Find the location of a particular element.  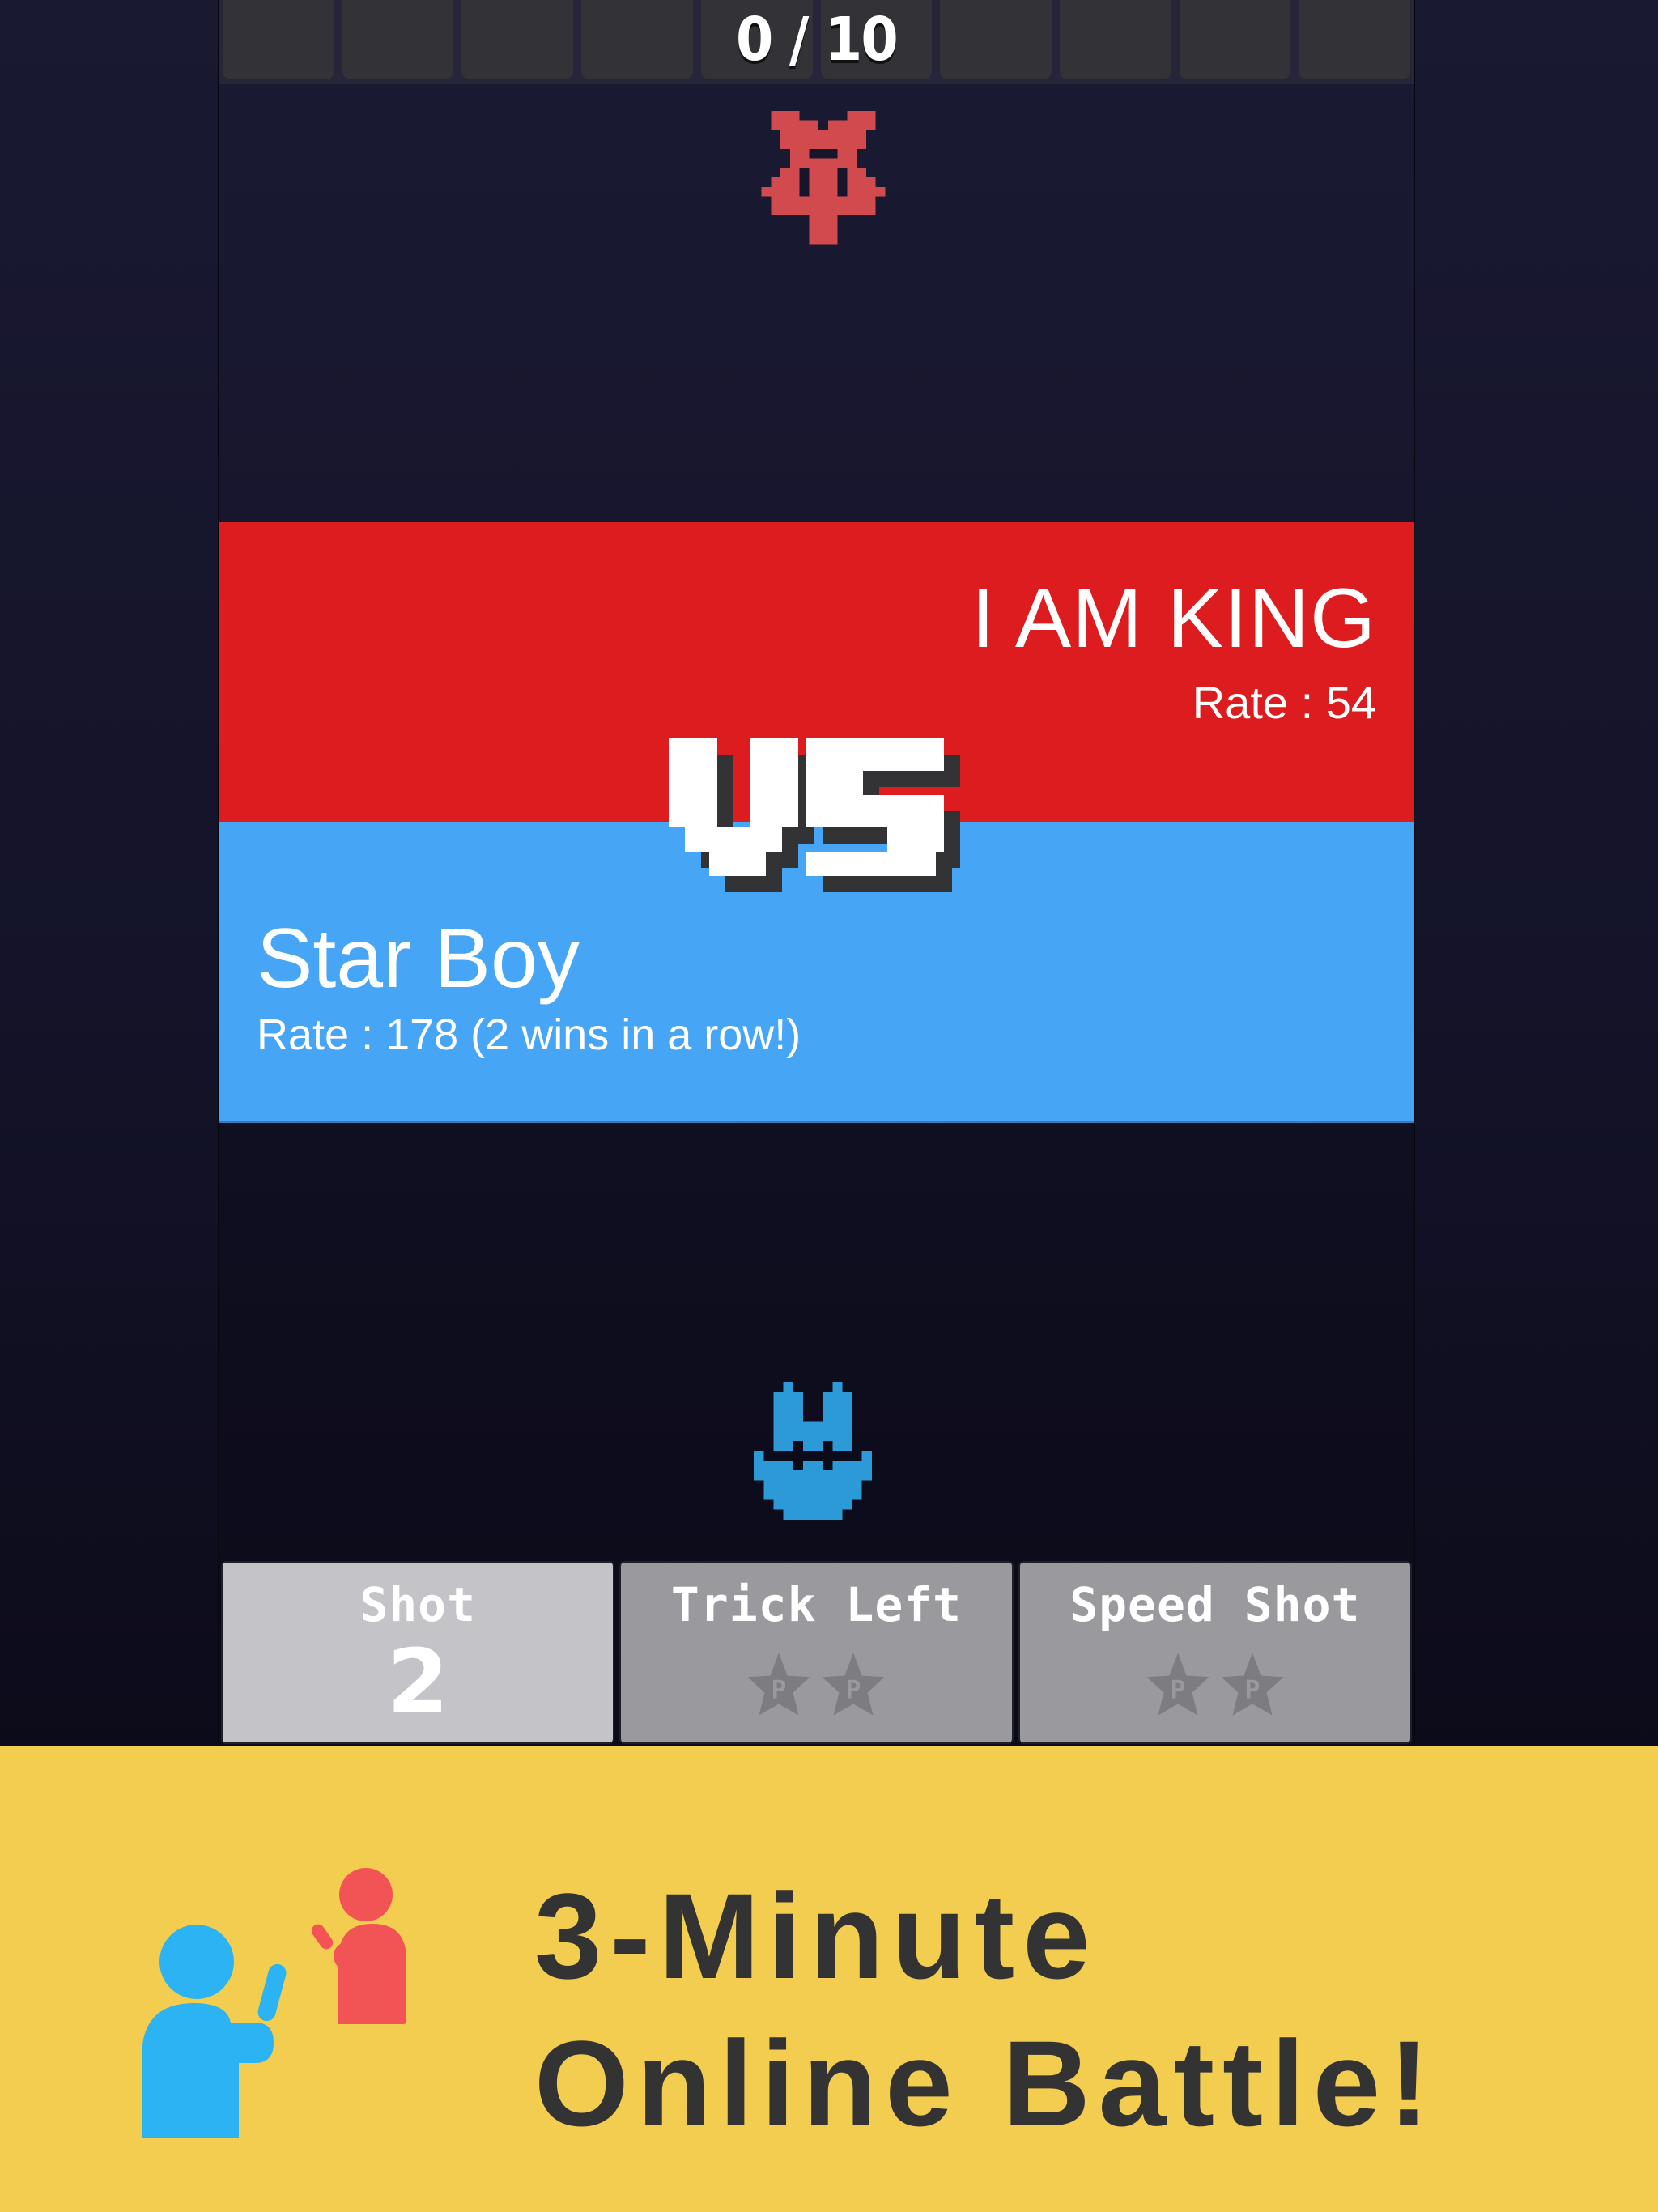

promo-line-1: 3-Minute is located at coordinates (816, 1936).